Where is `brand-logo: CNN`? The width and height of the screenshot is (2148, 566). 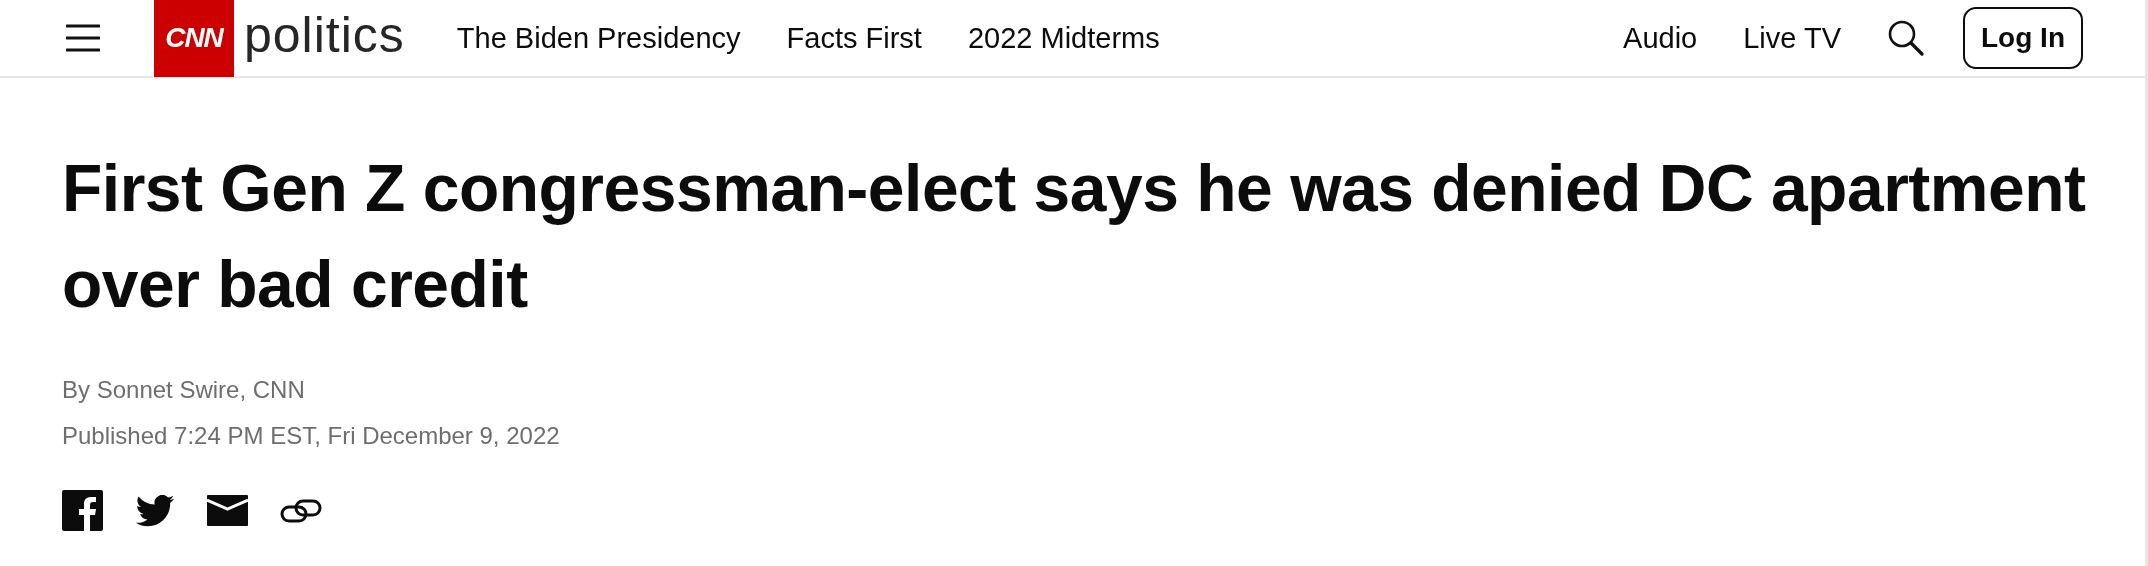
brand-logo: CNN is located at coordinates (194, 38).